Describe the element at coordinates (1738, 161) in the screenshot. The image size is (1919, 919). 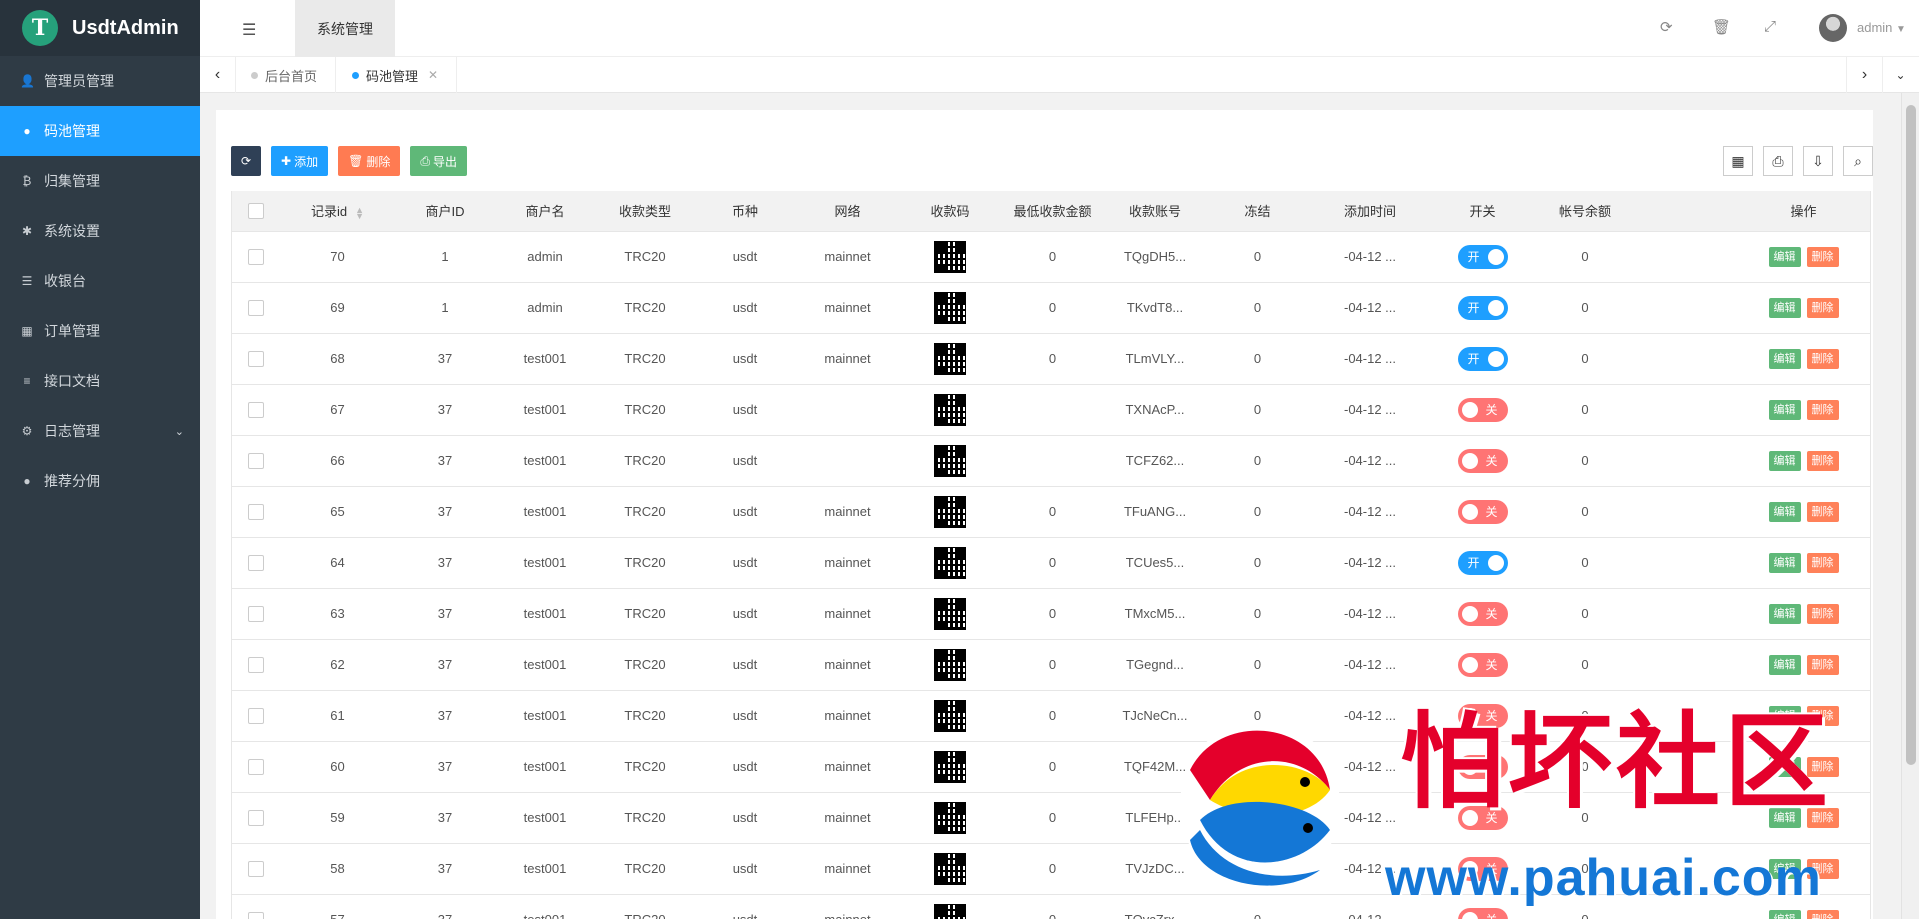
I see `columns-icon: ▦` at that location.